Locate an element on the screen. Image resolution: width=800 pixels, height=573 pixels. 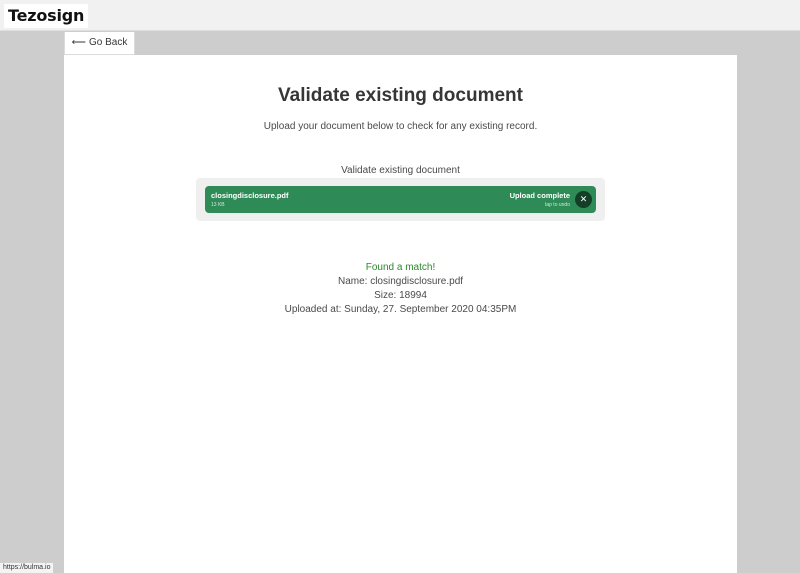
go-back-button: ⟵ Go Back is located at coordinates (99, 43).